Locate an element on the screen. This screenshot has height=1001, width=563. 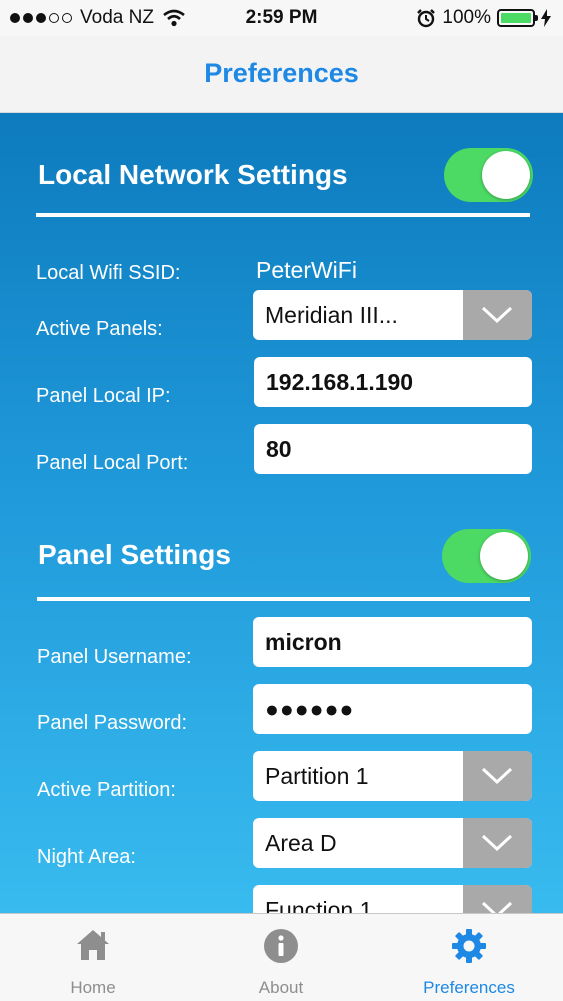
tab-about: About is located at coordinates (281, 957).